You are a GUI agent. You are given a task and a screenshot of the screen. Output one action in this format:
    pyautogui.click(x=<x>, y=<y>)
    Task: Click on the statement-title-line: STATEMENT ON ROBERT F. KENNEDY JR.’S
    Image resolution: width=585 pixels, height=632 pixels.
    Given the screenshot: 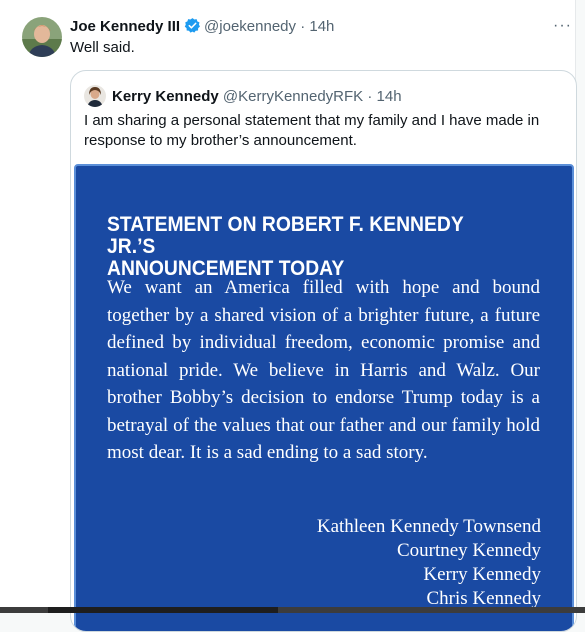 What is the action you would take?
    pyautogui.click(x=285, y=235)
    